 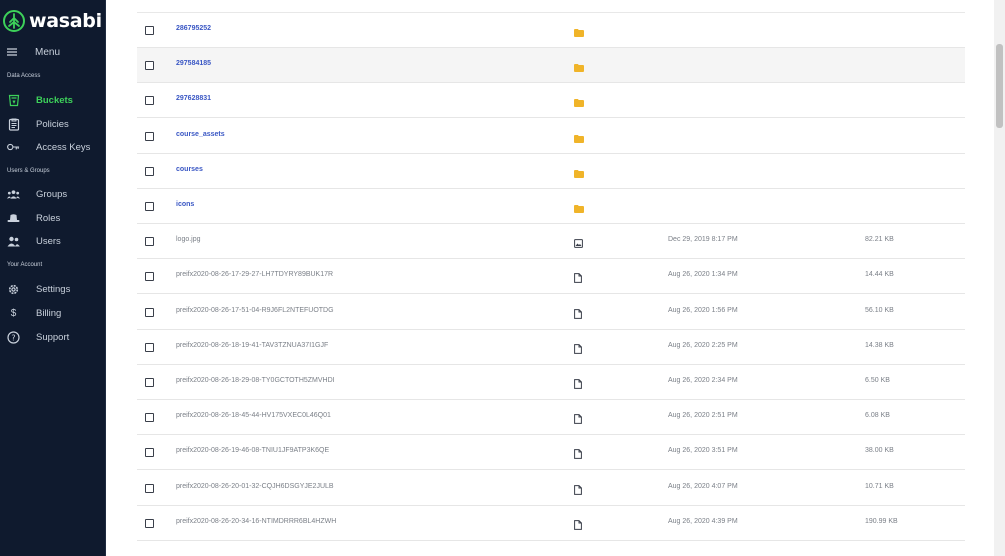 What do you see at coordinates (703, 380) in the screenshot?
I see `modified-date: Aug 26, 2020 2:34 PM` at bounding box center [703, 380].